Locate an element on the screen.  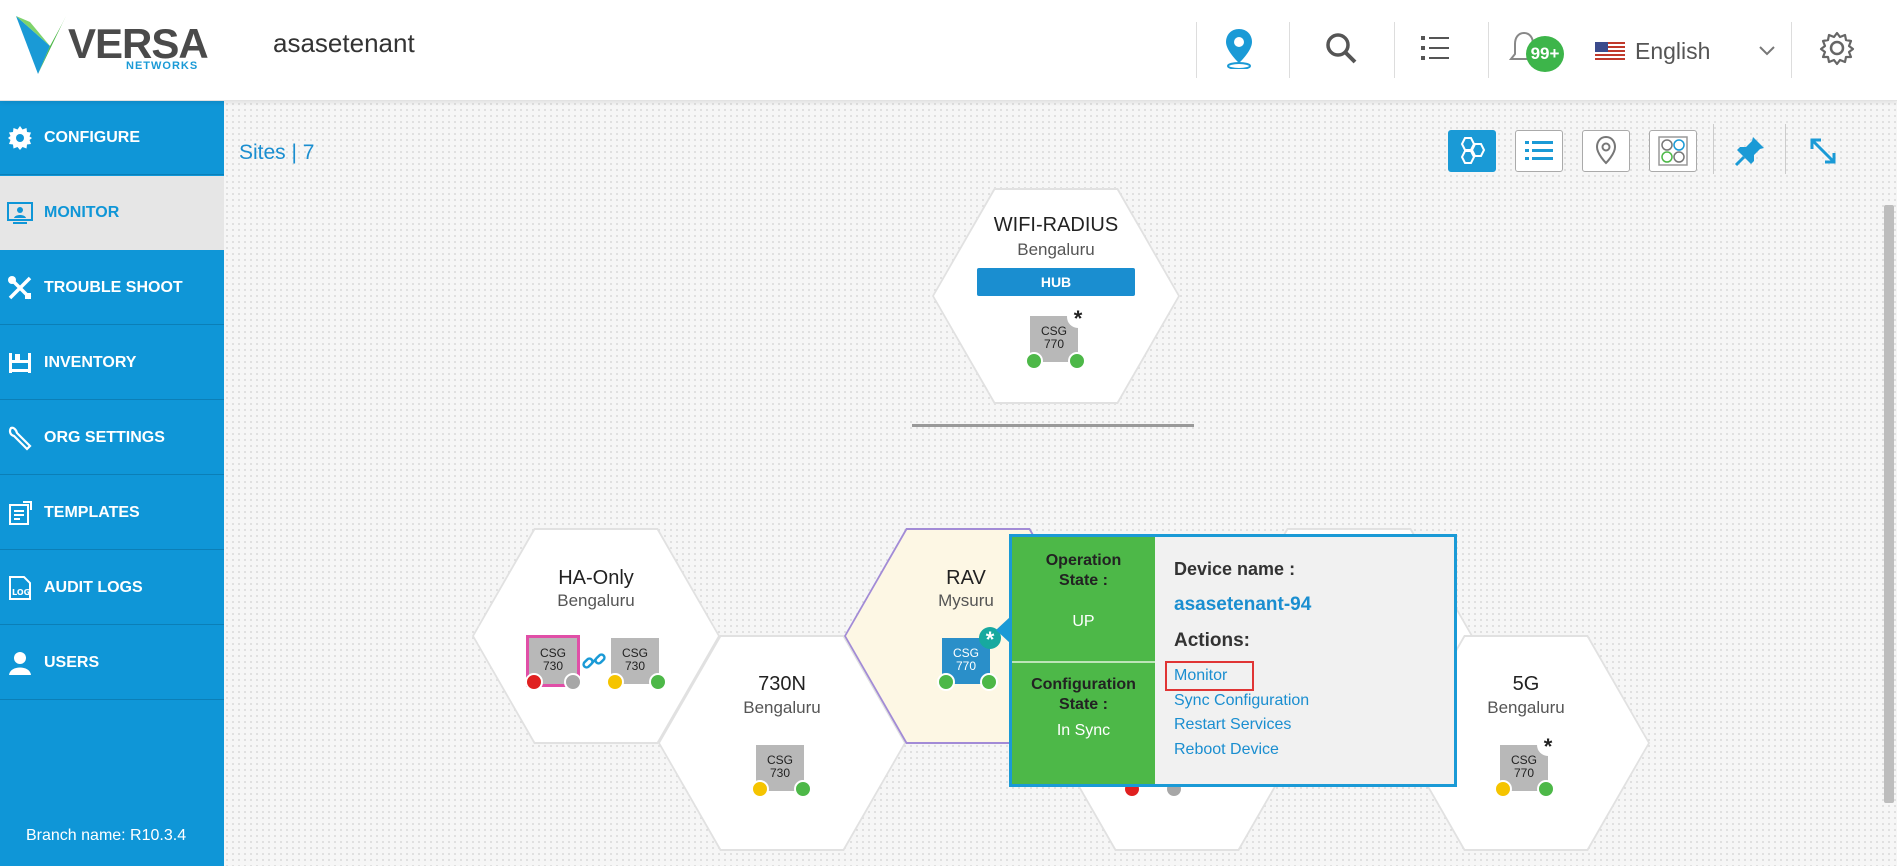
sidebar-item-label: CONFIGURE is located at coordinates (92, 137).